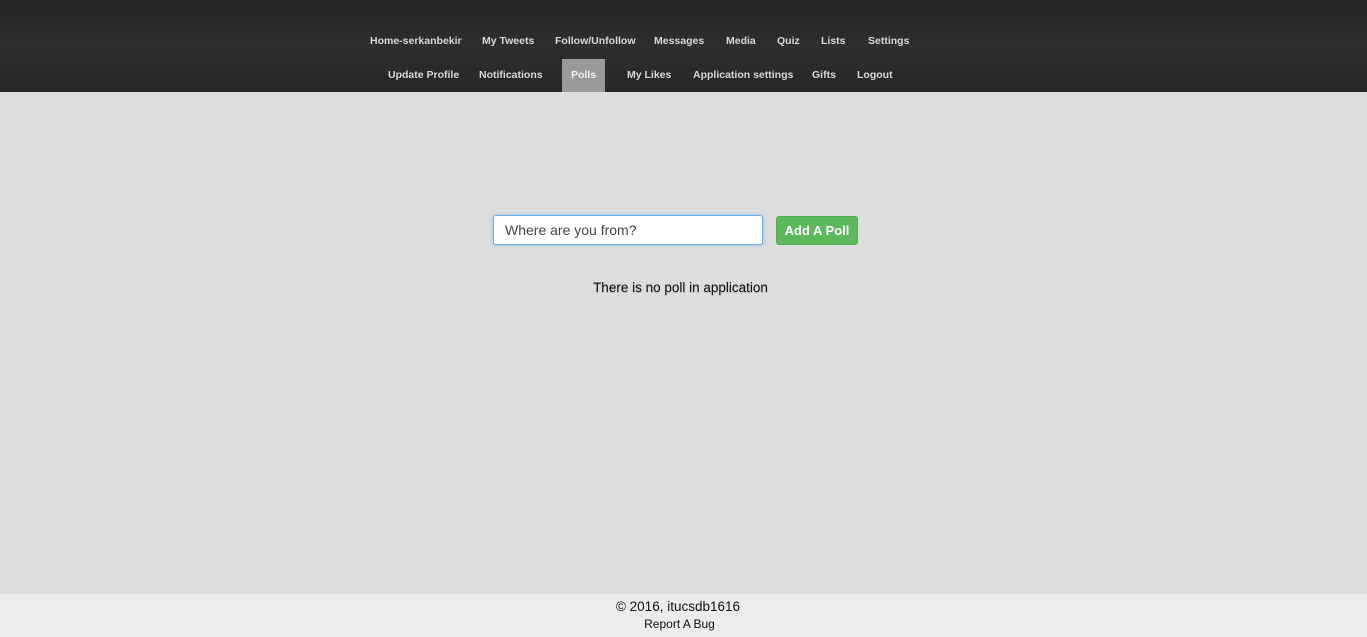  Describe the element at coordinates (423, 75) in the screenshot. I see `nav-item-update-profile: Update Profile` at that location.